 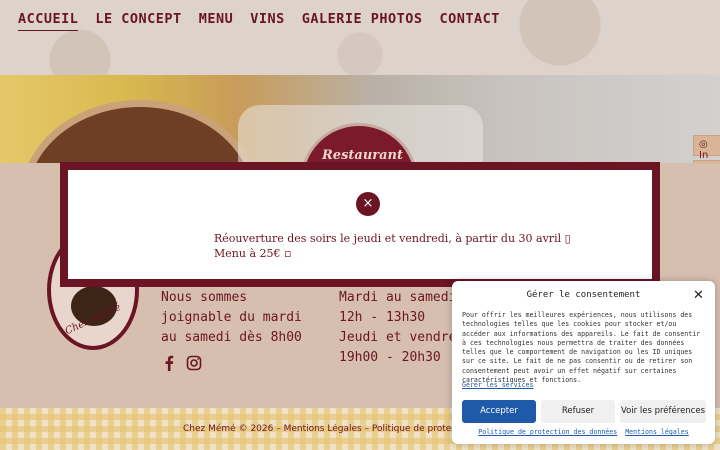 I want to click on hours-line-3: Jeudi et vendre, so click(x=398, y=337).